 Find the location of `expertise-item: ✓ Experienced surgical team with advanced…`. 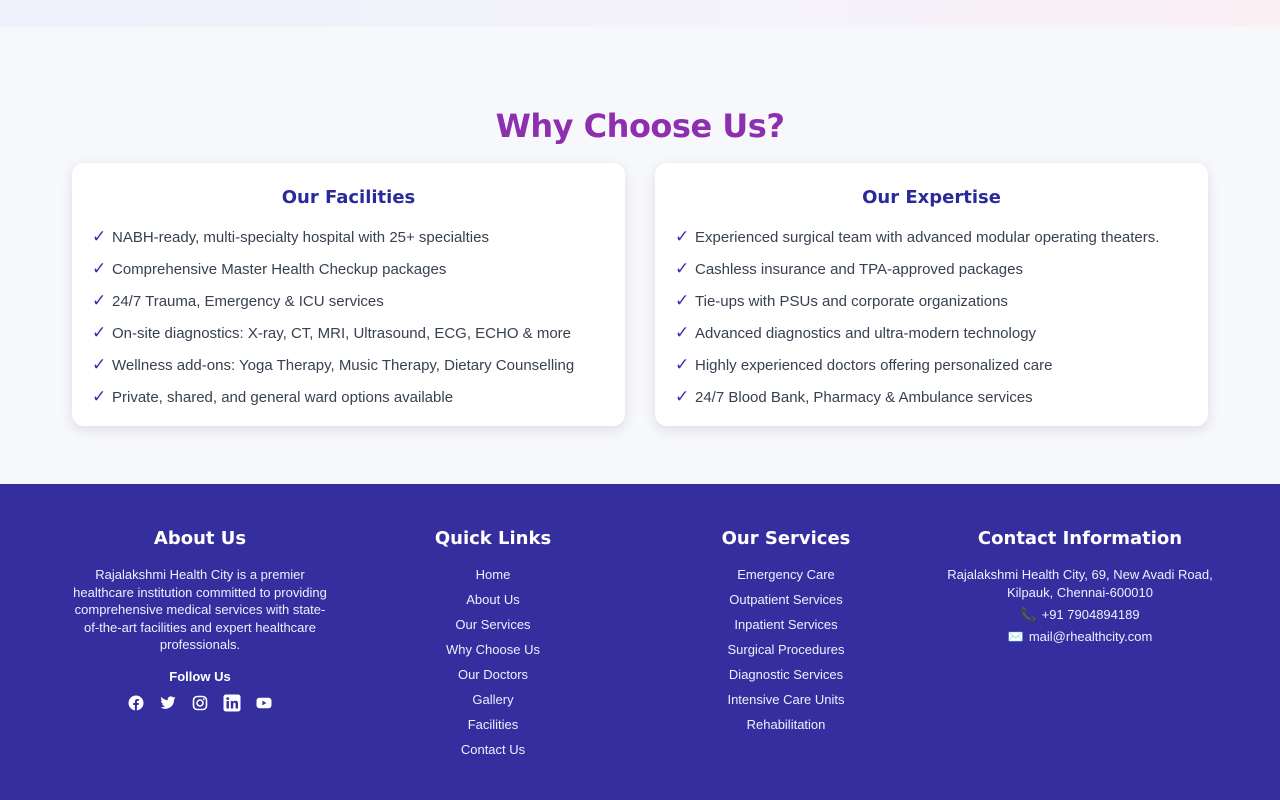

expertise-item: ✓ Experienced surgical team with advanced… is located at coordinates (917, 237).